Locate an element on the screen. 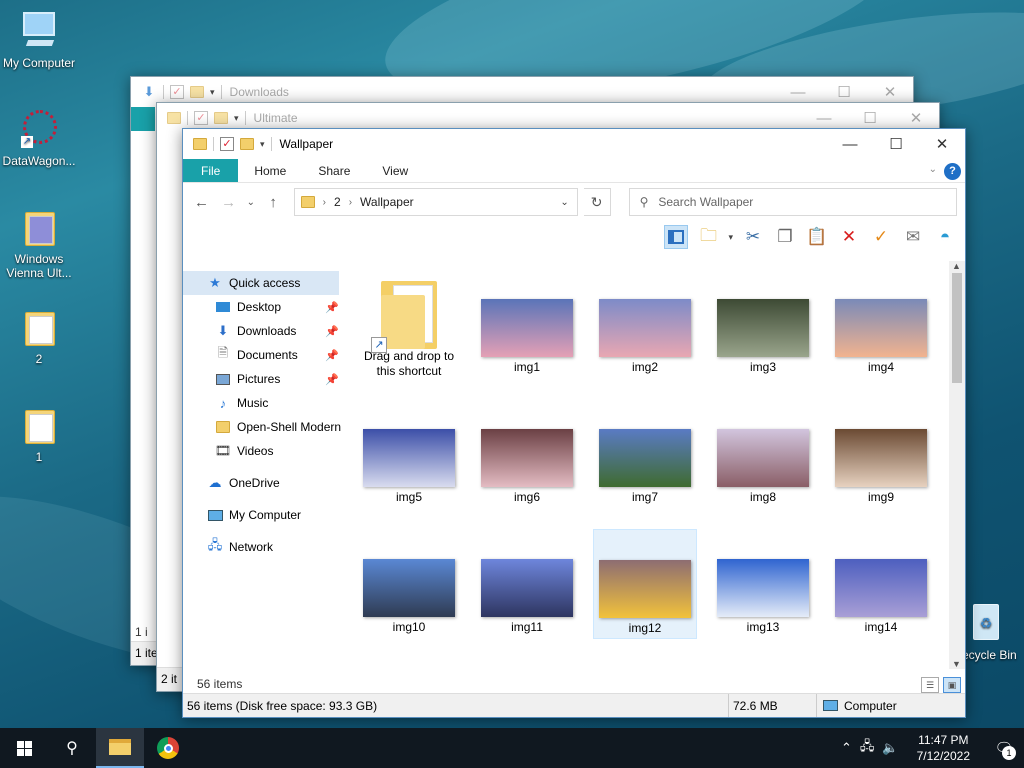 This screenshot has width=1024, height=768. properties-icon: ✓ is located at coordinates (881, 237).